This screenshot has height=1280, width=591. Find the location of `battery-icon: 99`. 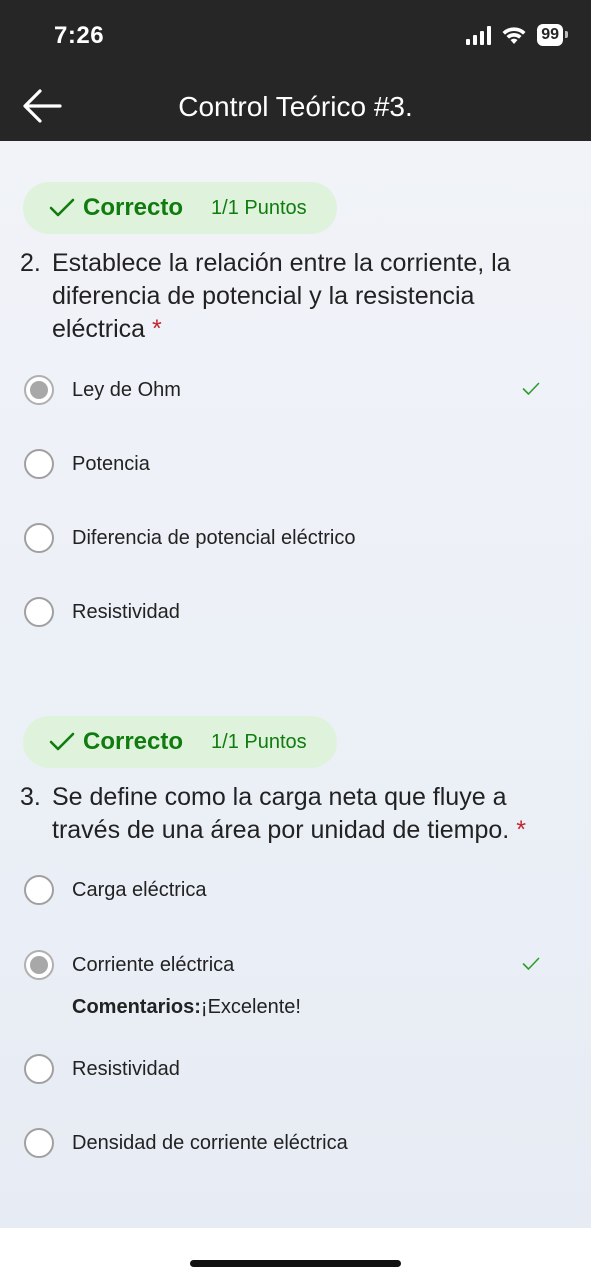

battery-icon: 99 is located at coordinates (552, 35).